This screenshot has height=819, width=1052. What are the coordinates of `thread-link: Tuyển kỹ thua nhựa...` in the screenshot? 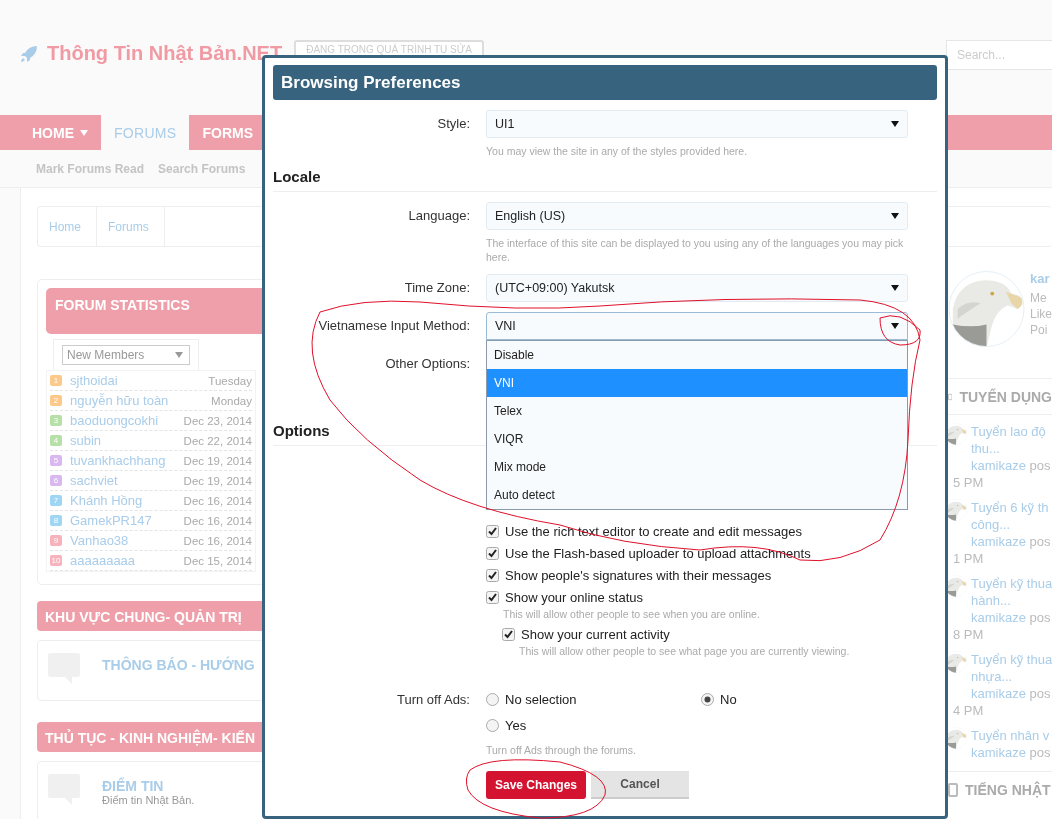 It's located at (1011, 668).